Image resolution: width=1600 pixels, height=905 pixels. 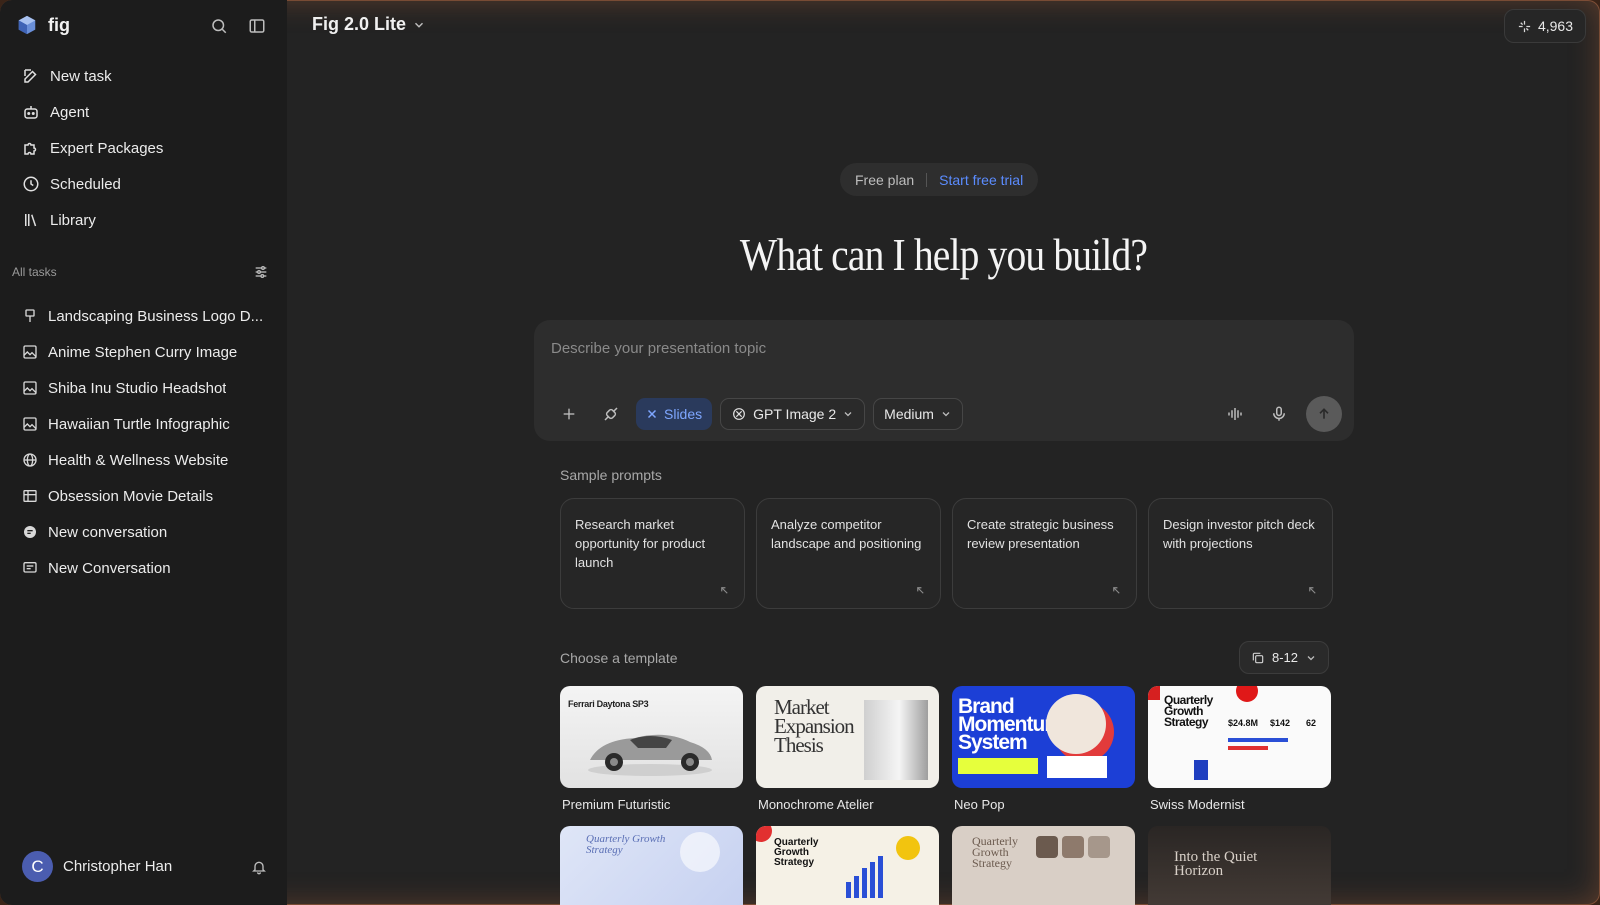 What do you see at coordinates (30, 424) in the screenshot?
I see `image-icon` at bounding box center [30, 424].